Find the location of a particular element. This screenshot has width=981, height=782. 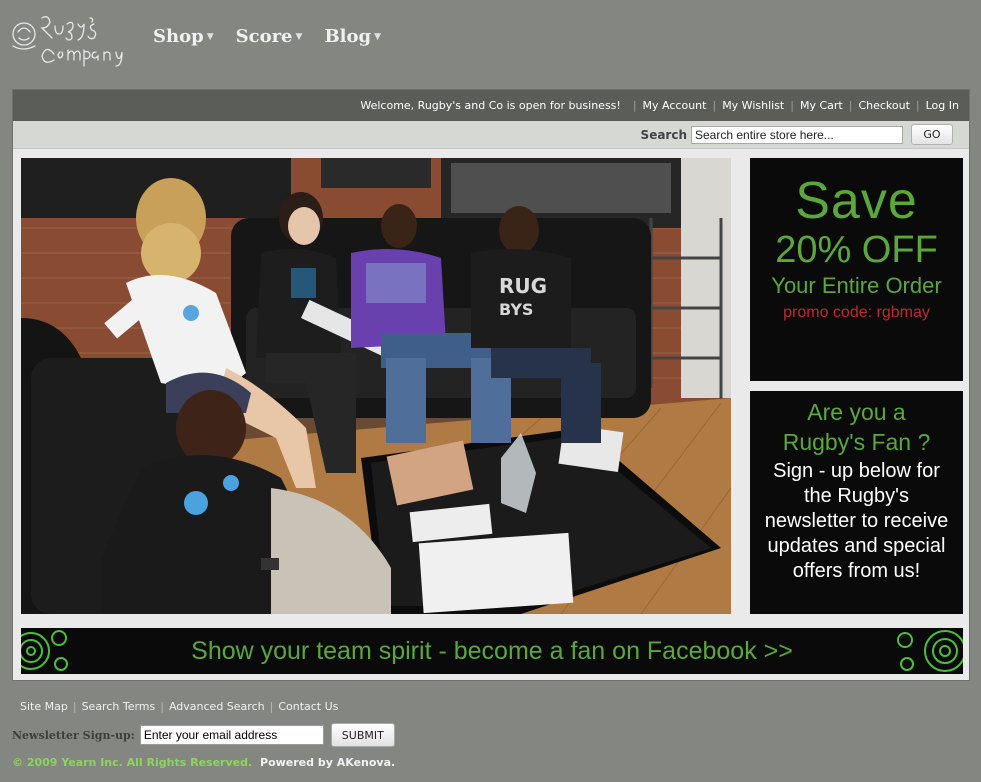

search-go-button: GO is located at coordinates (932, 134).